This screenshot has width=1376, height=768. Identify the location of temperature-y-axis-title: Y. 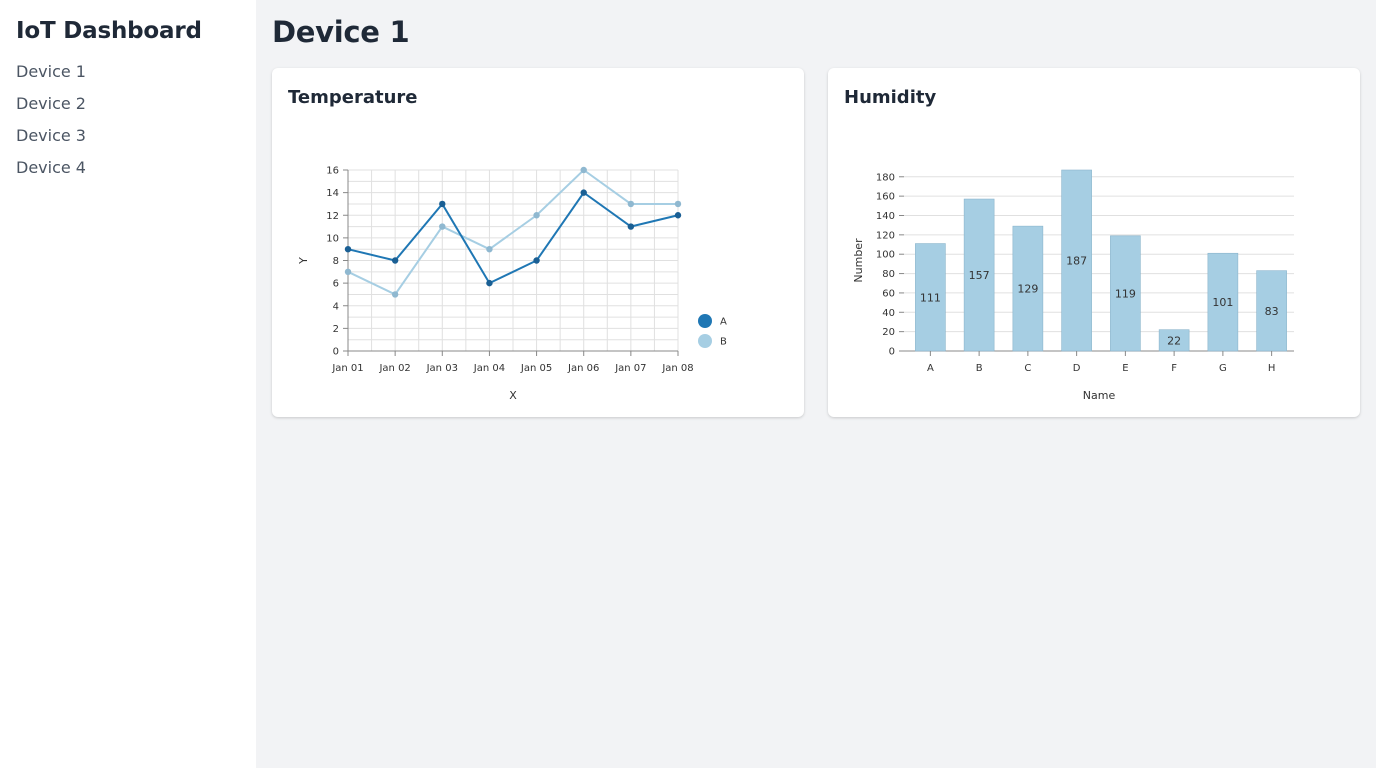
(303, 261).